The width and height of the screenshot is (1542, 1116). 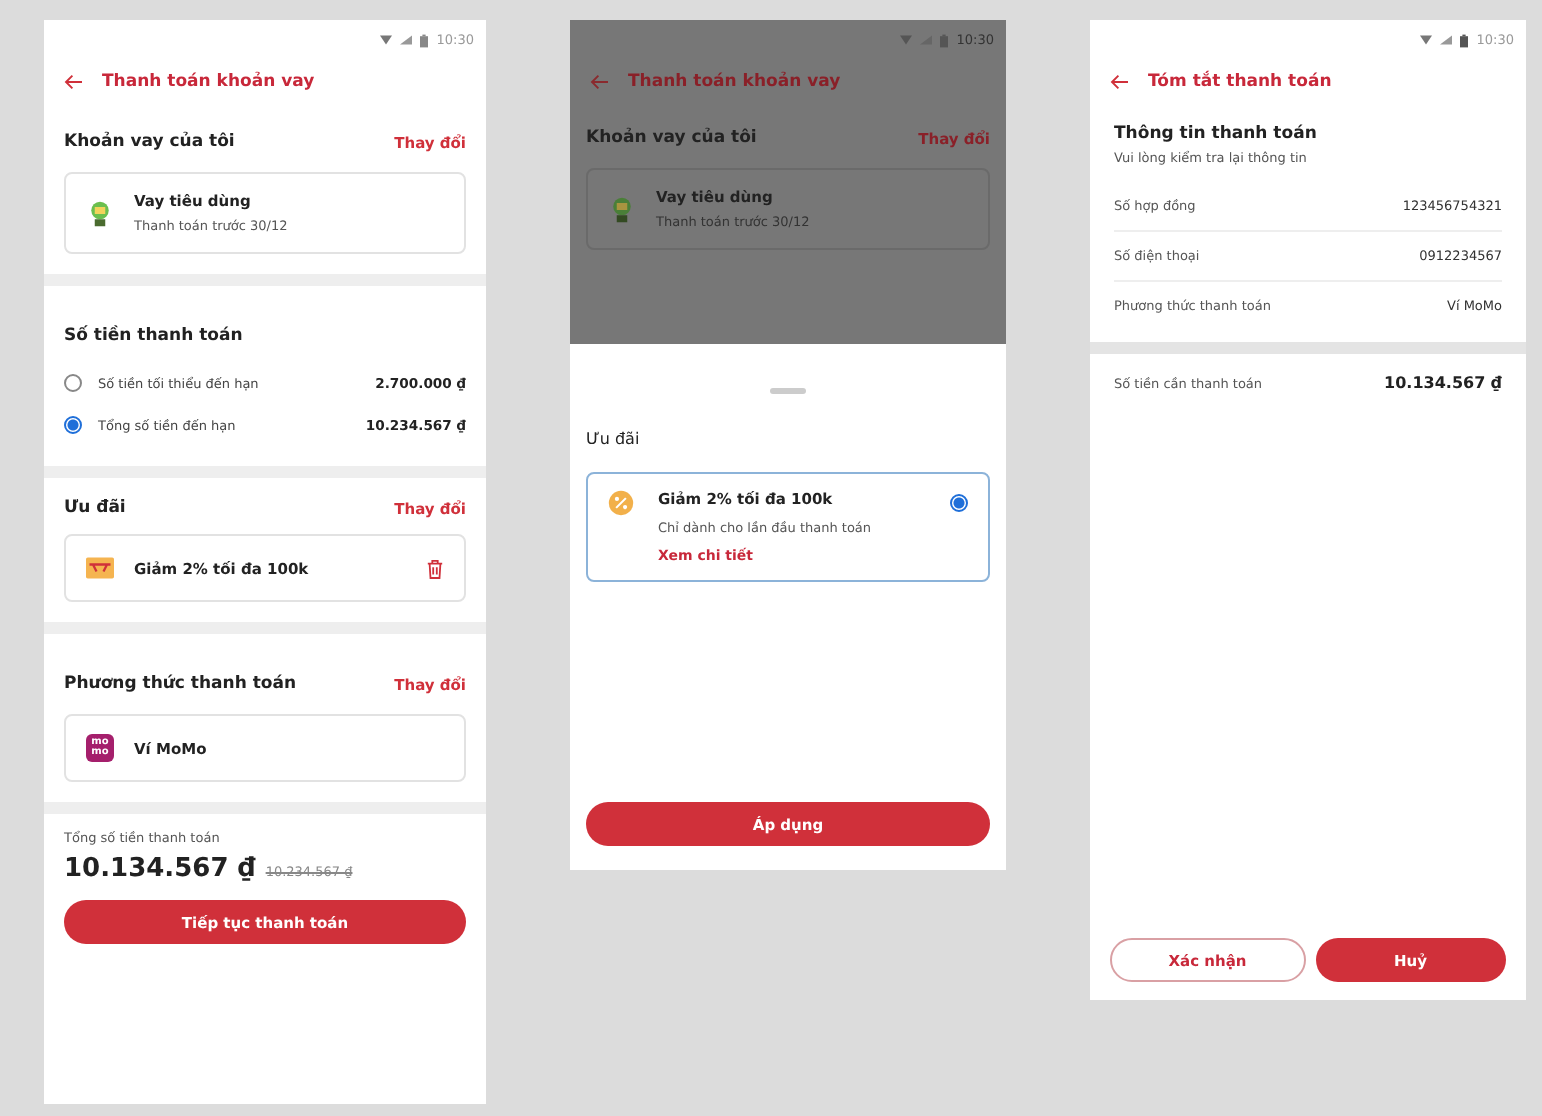 What do you see at coordinates (435, 568) in the screenshot?
I see `trash-icon` at bounding box center [435, 568].